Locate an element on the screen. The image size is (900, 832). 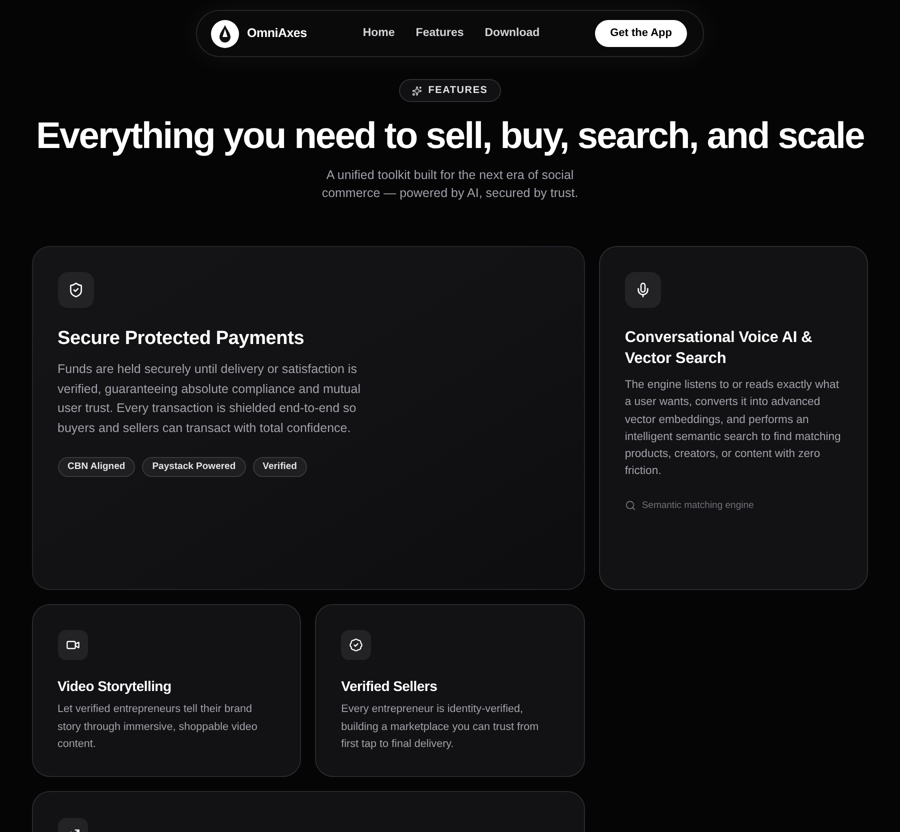
card-description: Let verified entrepreneurs tell their brand story through immersive, shoppable video content. is located at coordinates (158, 727).